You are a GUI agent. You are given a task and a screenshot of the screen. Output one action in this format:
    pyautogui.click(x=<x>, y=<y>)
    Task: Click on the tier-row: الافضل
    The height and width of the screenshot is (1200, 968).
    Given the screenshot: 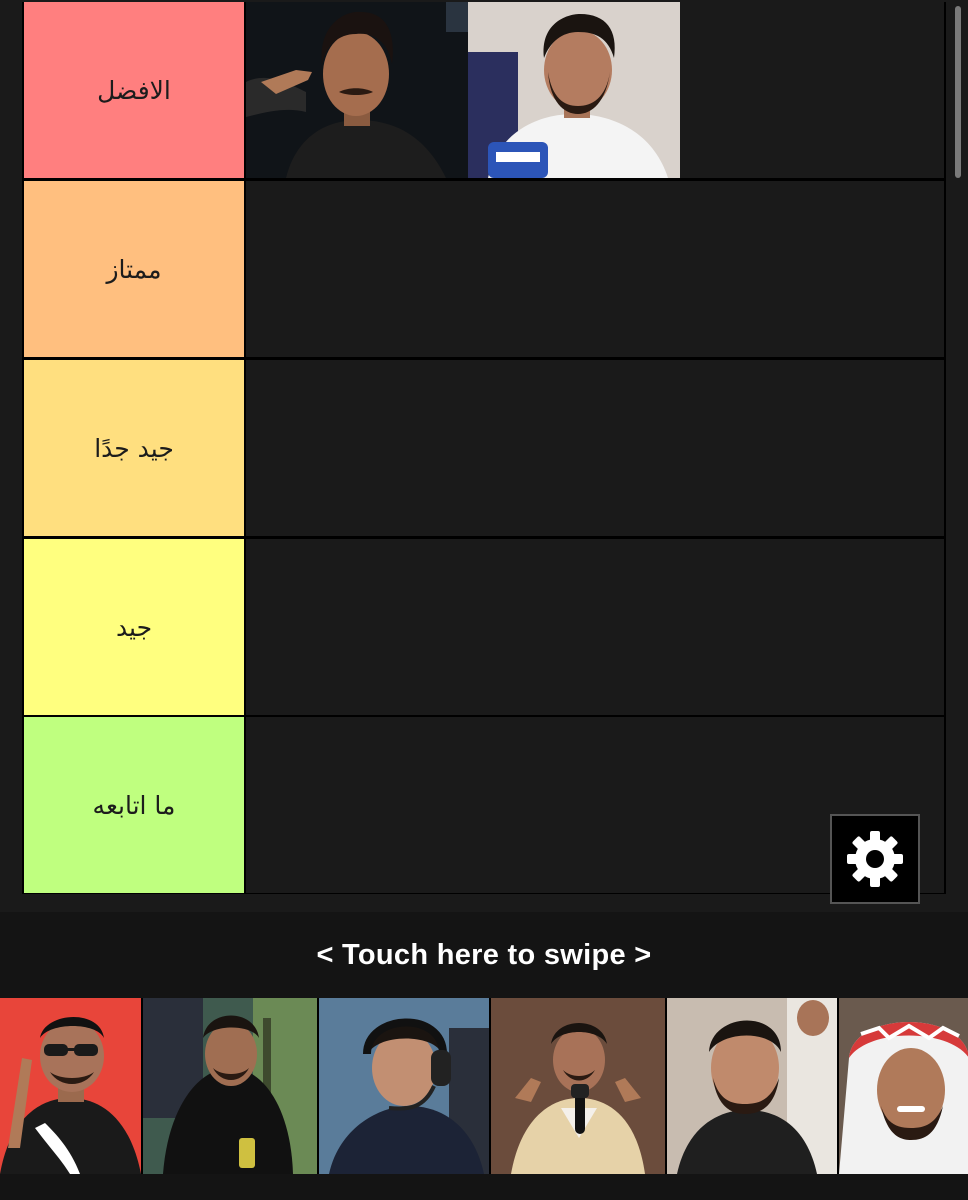 What is the action you would take?
    pyautogui.click(x=484, y=90)
    